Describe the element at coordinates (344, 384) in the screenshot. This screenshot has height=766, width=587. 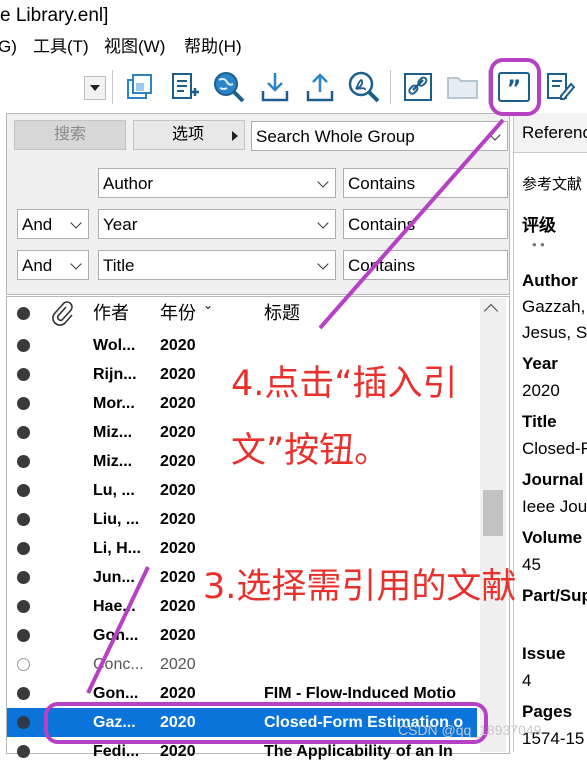
I see `annotation-step4-line1: 4.点击“插入引` at that location.